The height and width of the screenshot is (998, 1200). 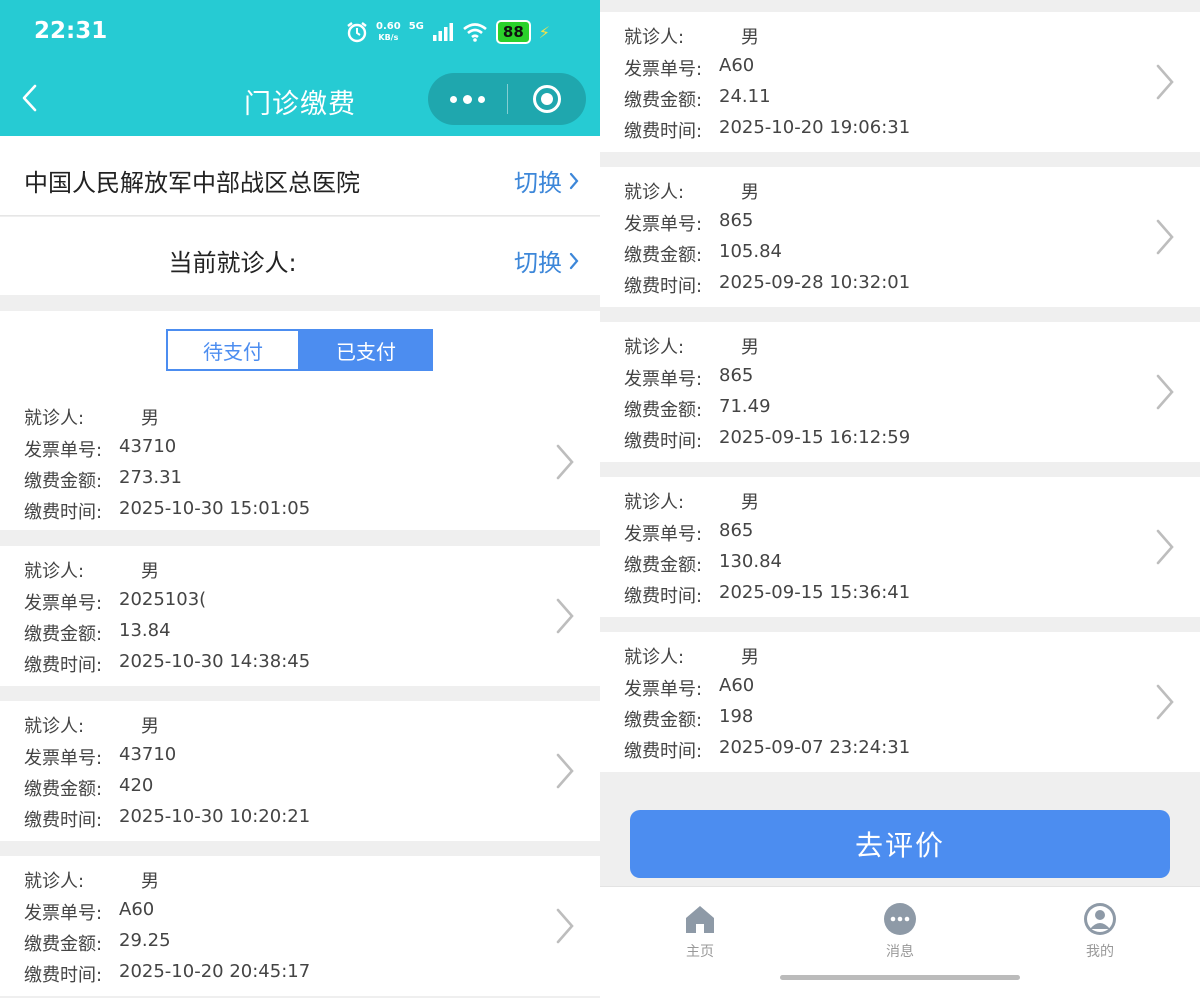 I want to click on more-button, so click(x=467, y=99).